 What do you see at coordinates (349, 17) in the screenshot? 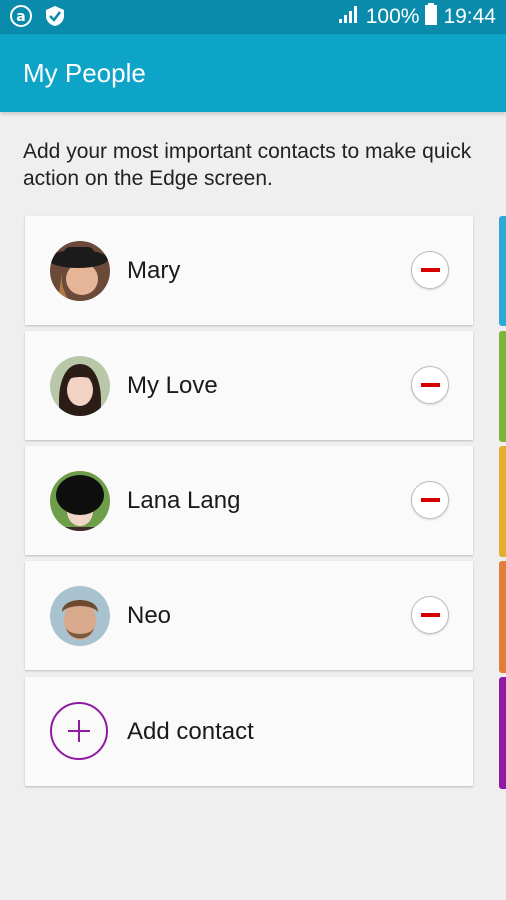
I see `signal-icon` at bounding box center [349, 17].